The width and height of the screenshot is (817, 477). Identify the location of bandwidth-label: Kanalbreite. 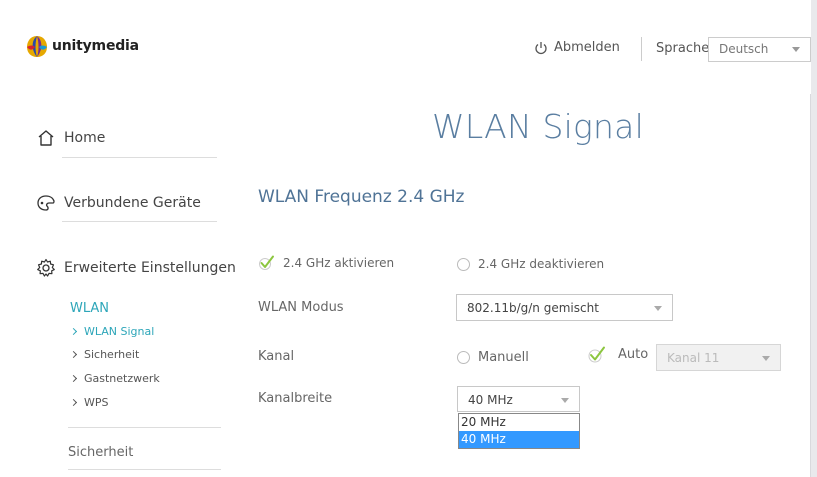
(295, 398).